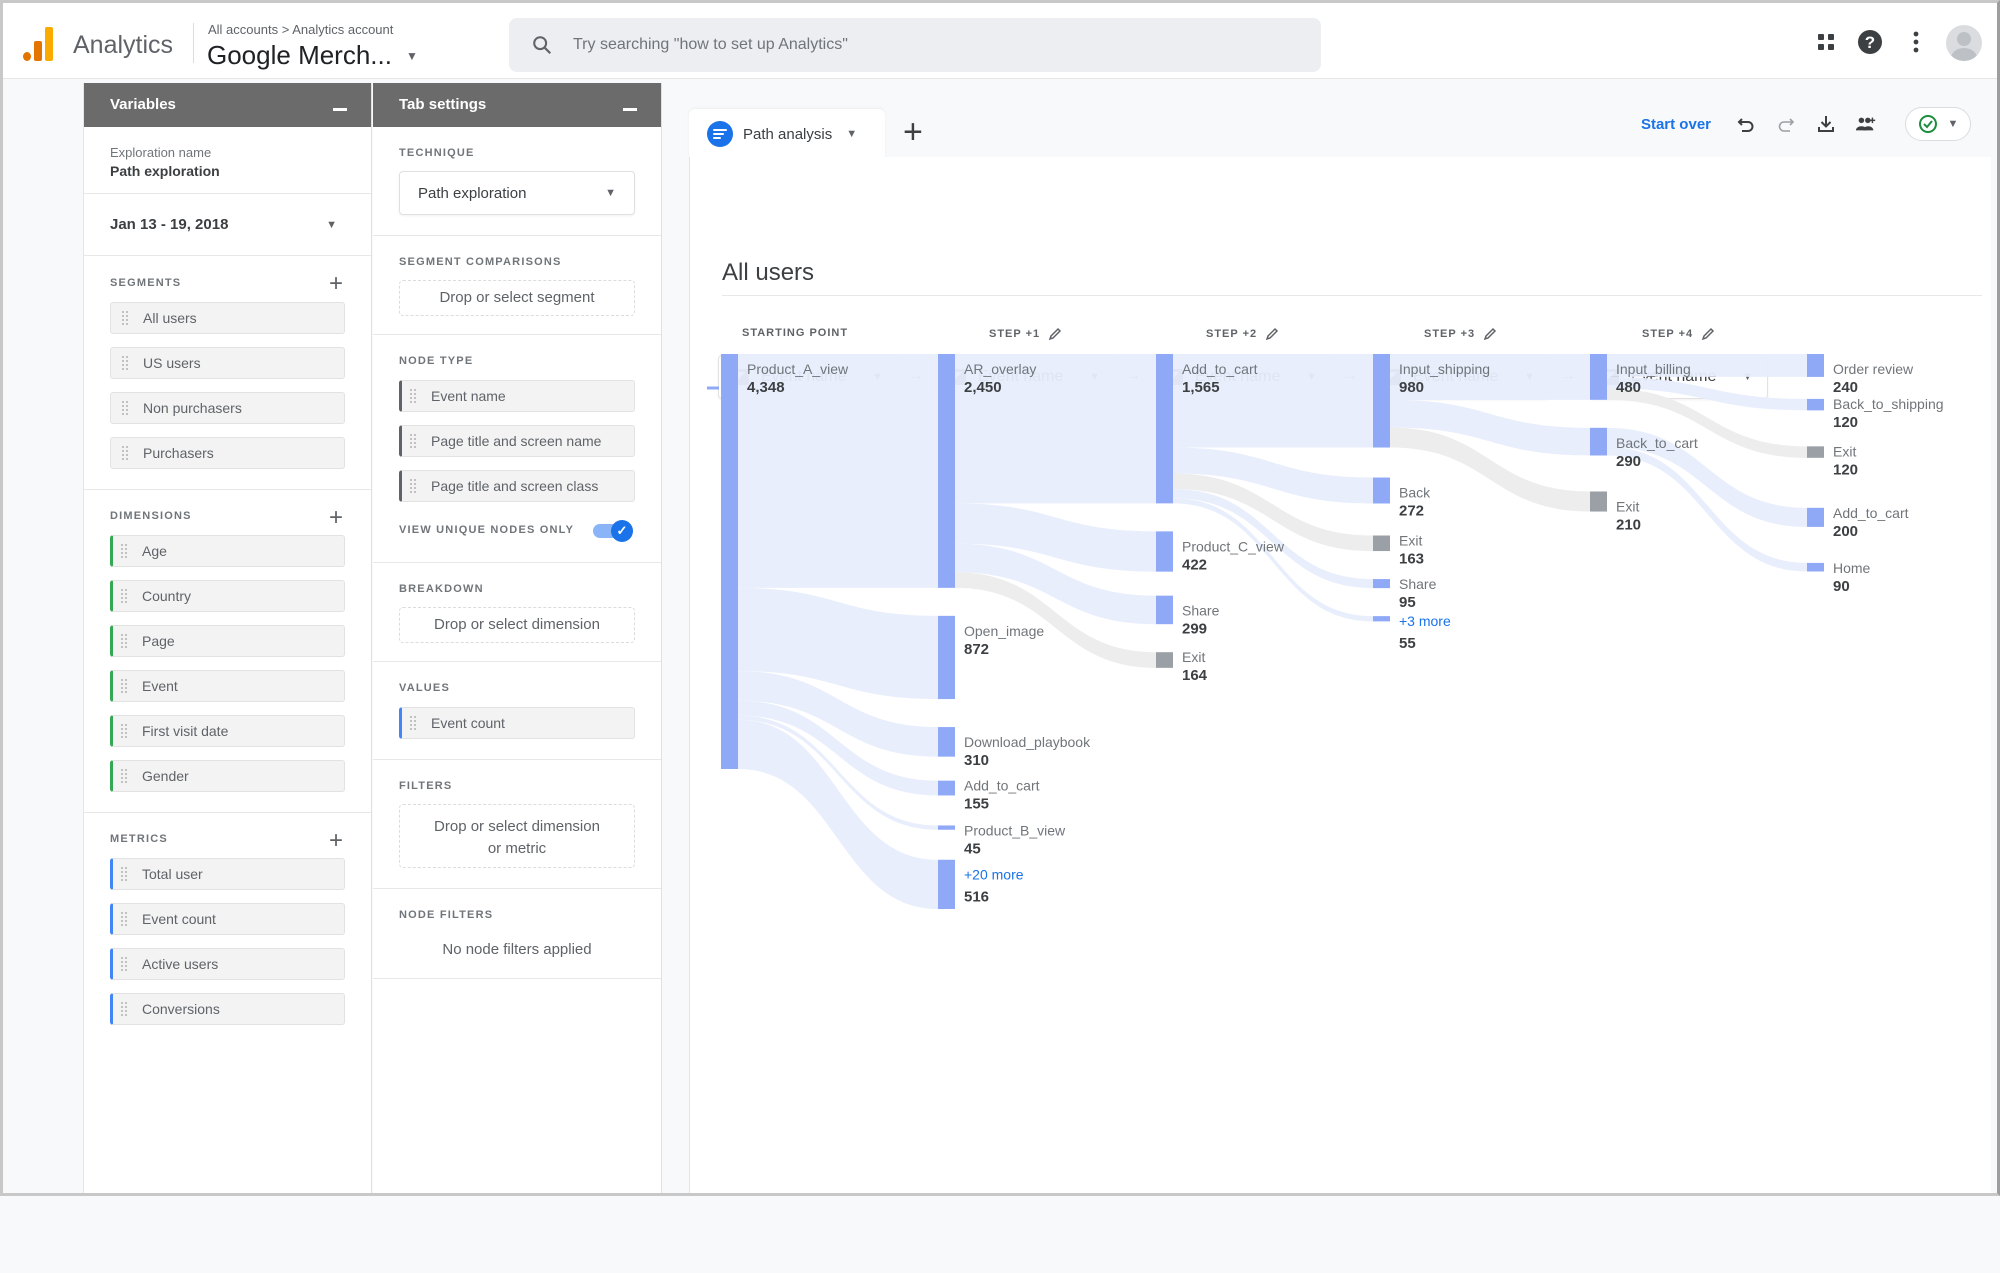  Describe the element at coordinates (1866, 124) in the screenshot. I see `share-users-icon` at that location.